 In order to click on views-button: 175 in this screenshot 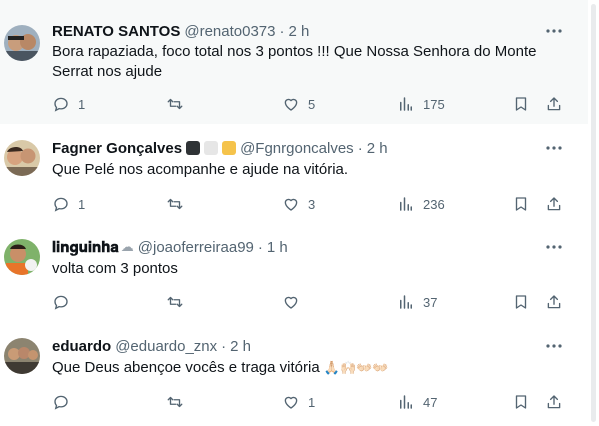, I will do `click(421, 104)`.